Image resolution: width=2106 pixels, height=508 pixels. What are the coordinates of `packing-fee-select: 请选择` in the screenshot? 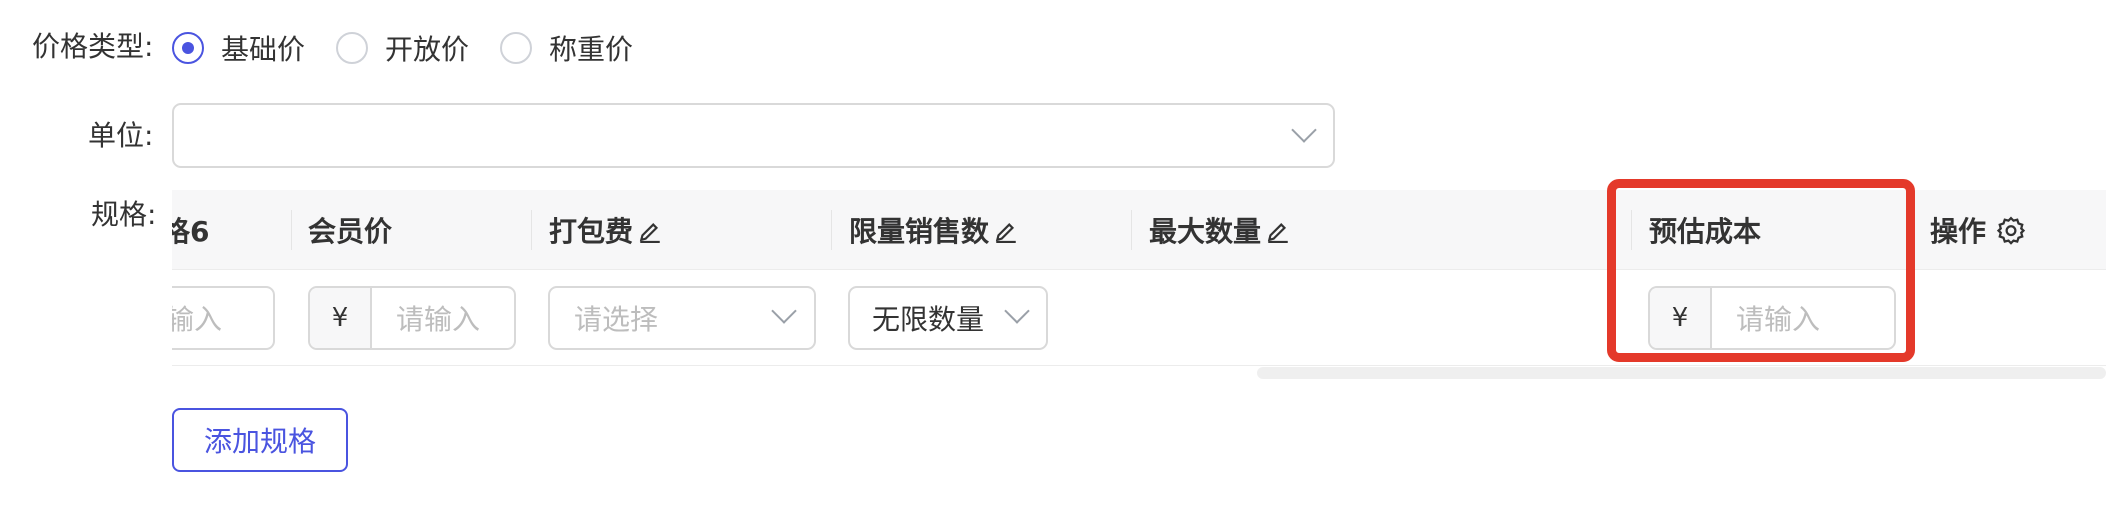 It's located at (682, 318).